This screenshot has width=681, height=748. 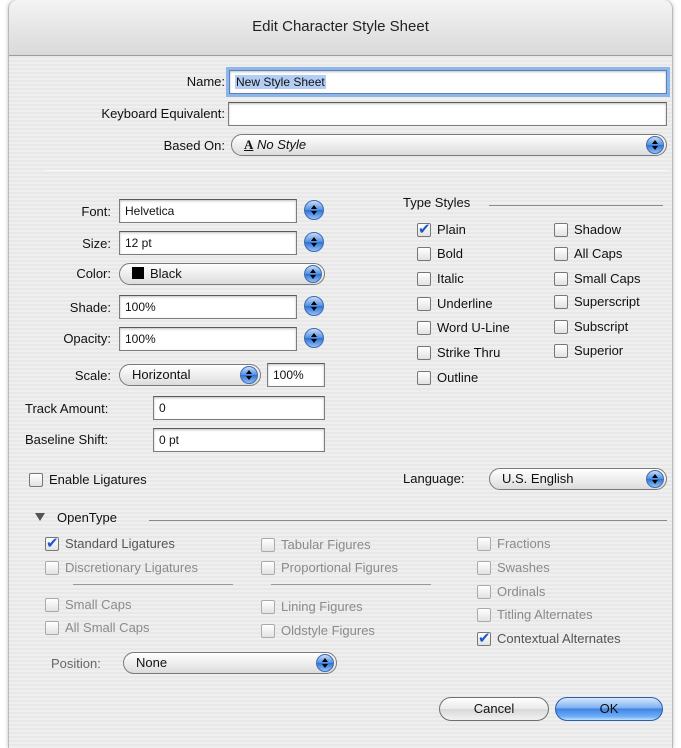 What do you see at coordinates (597, 229) in the screenshot?
I see `checkbox-label: Shadow` at bounding box center [597, 229].